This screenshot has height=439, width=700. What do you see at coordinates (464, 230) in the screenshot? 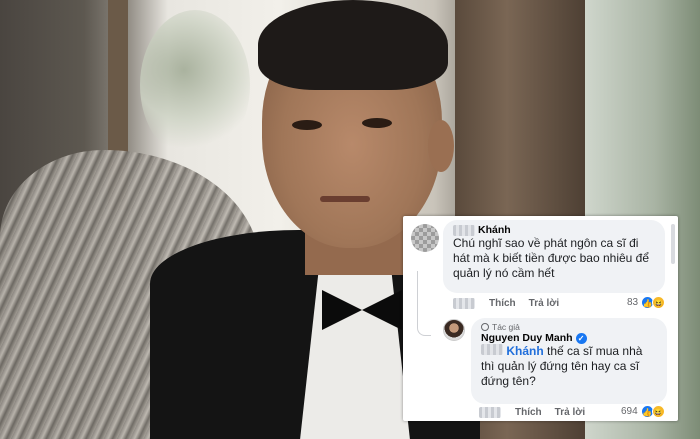
I see `blurred-name` at bounding box center [464, 230].